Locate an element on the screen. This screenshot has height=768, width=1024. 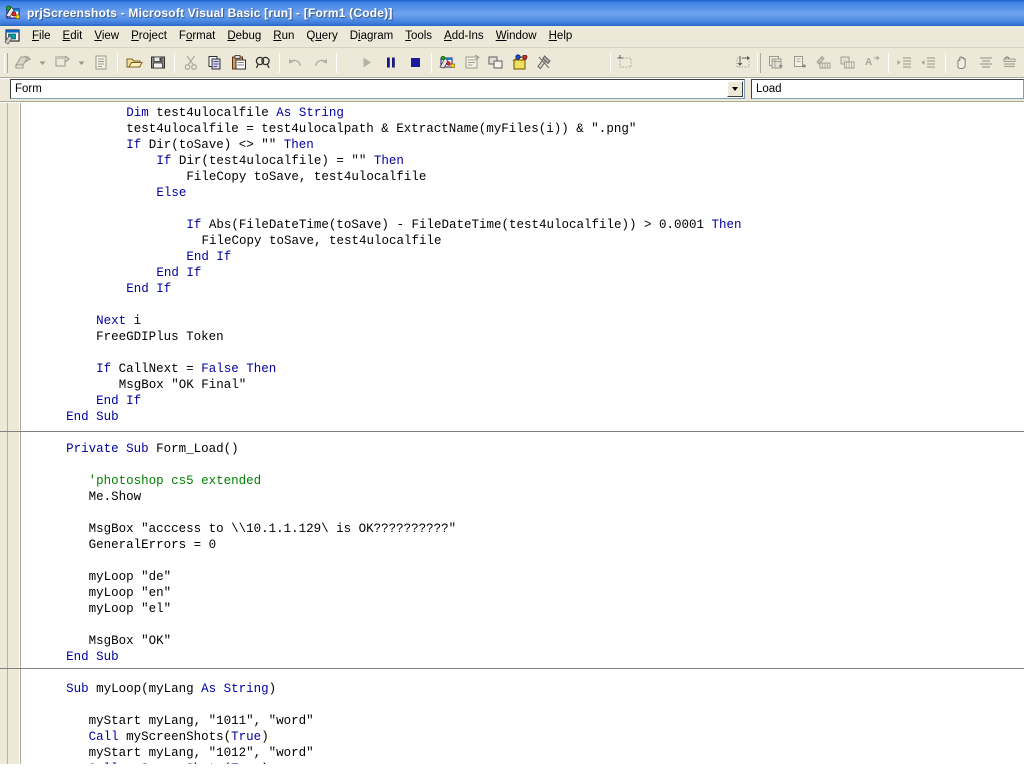
sort-az-icon: A is located at coordinates (872, 63).